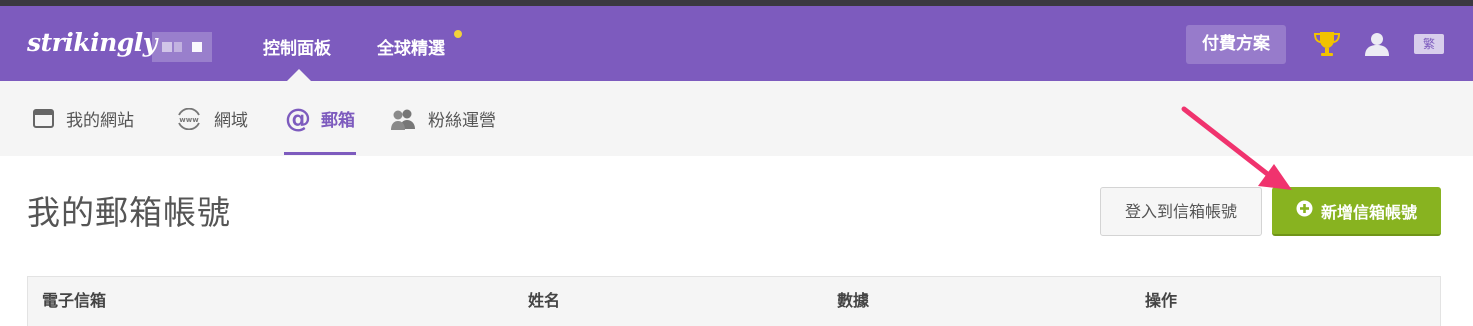 The height and width of the screenshot is (326, 1473). What do you see at coordinates (100, 121) in the screenshot?
I see `subnav-label: 我的網站` at bounding box center [100, 121].